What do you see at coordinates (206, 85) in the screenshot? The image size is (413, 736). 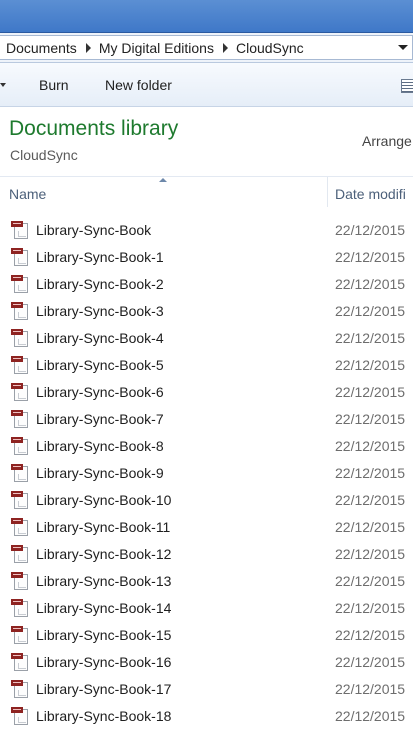 I see `command-toolbar: Burn New folder` at bounding box center [206, 85].